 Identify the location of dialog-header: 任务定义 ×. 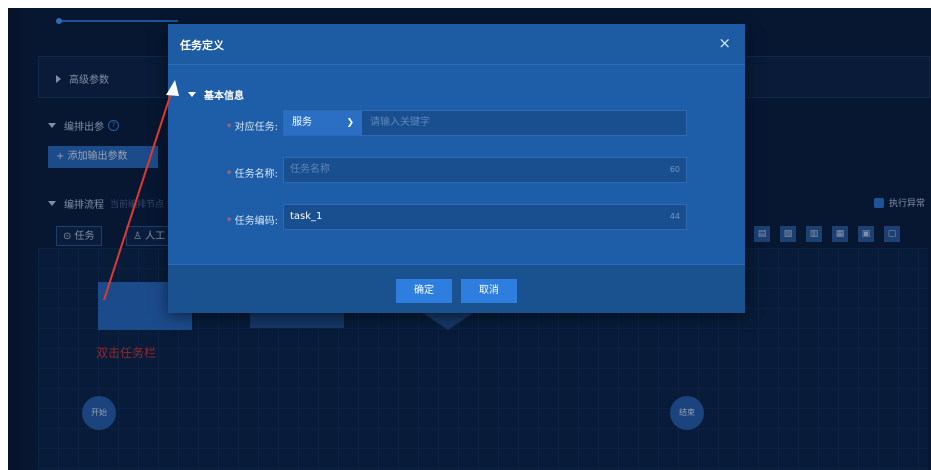
(456, 44).